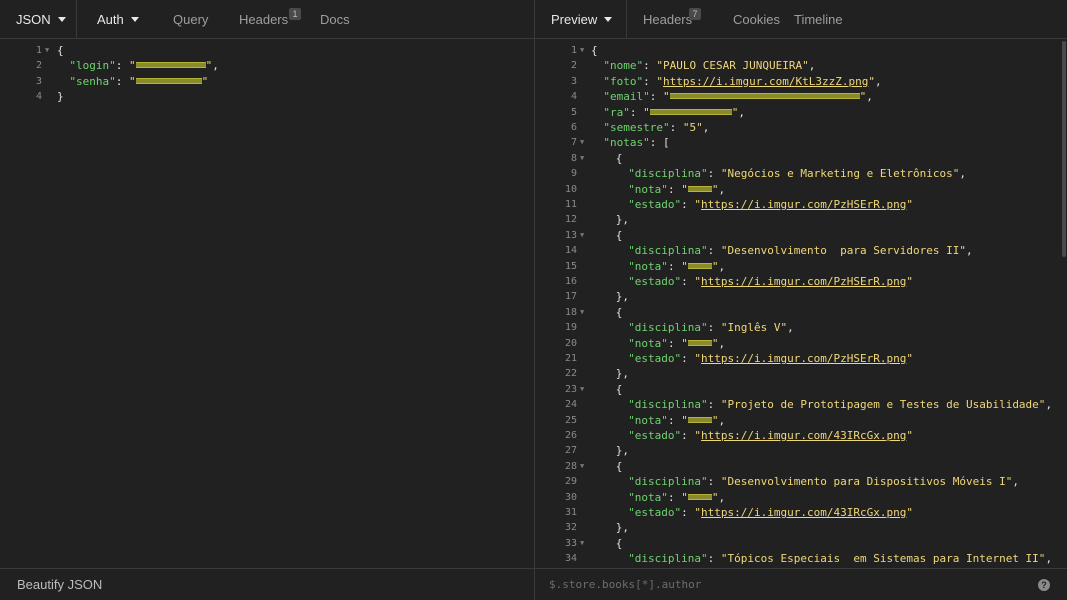 This screenshot has height=600, width=1067. Describe the element at coordinates (573, 112) in the screenshot. I see `line-number: 5` at that location.